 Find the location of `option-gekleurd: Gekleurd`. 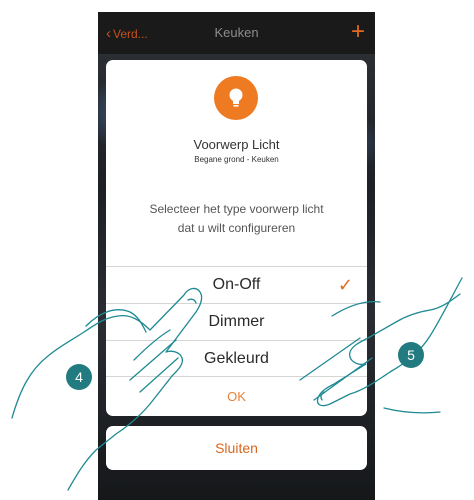

option-gekleurd: Gekleurd is located at coordinates (236, 358).